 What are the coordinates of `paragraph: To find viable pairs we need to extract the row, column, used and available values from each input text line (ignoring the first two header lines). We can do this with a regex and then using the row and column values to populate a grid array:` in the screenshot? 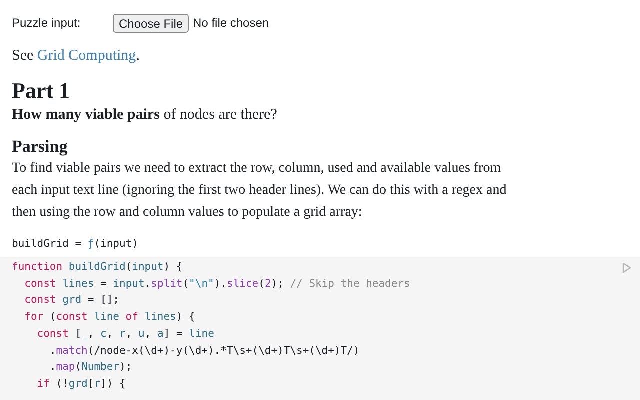 It's located at (259, 191).